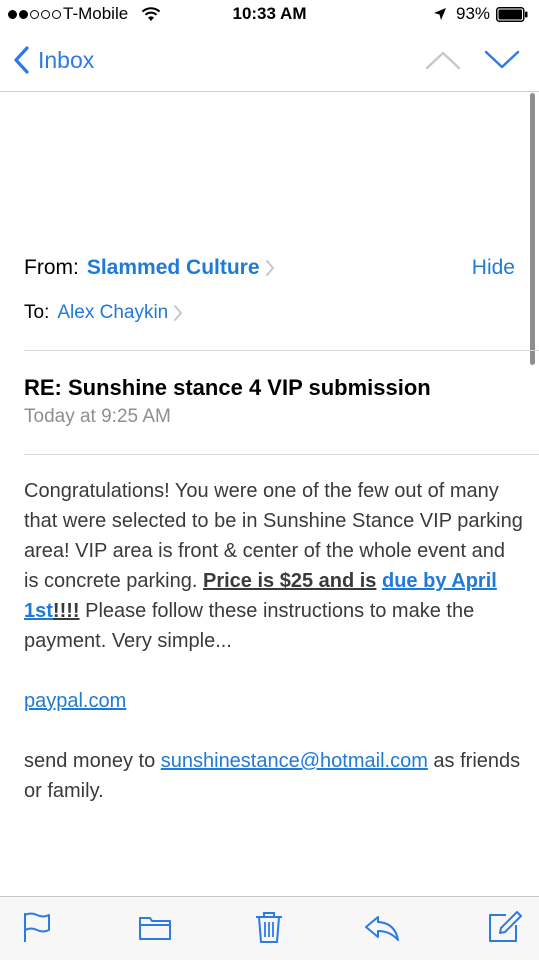 The height and width of the screenshot is (960, 539). Describe the element at coordinates (512, 14) in the screenshot. I see `battery-icon` at that location.